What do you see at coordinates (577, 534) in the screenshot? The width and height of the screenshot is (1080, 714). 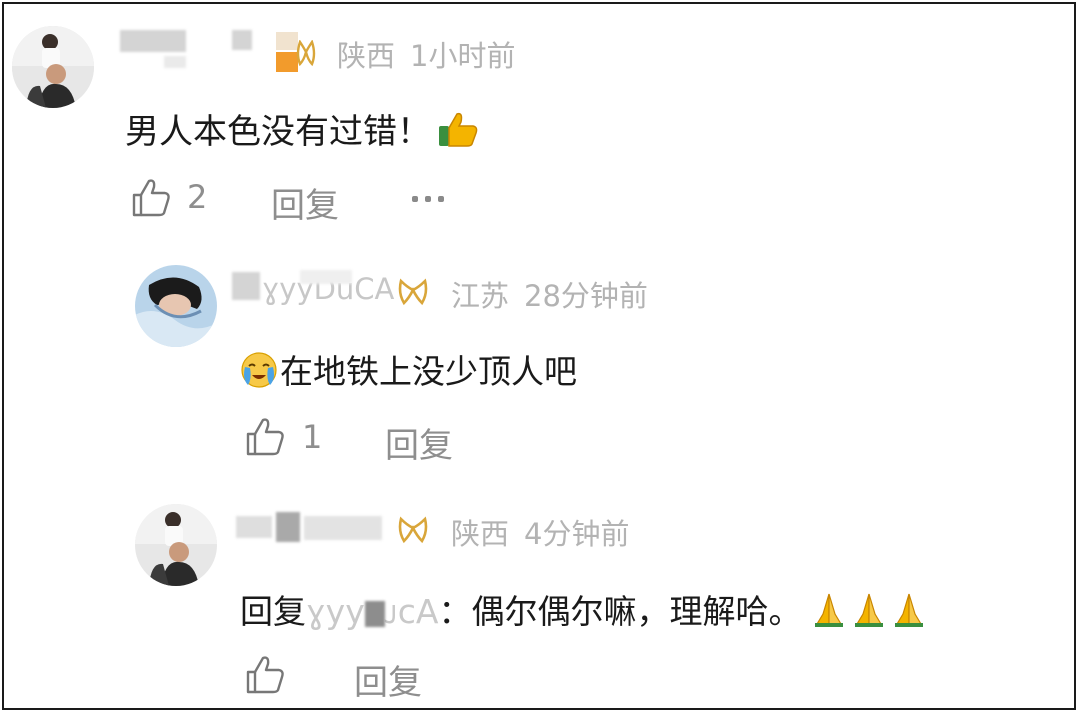 I see `comment-time: 4分钟前` at bounding box center [577, 534].